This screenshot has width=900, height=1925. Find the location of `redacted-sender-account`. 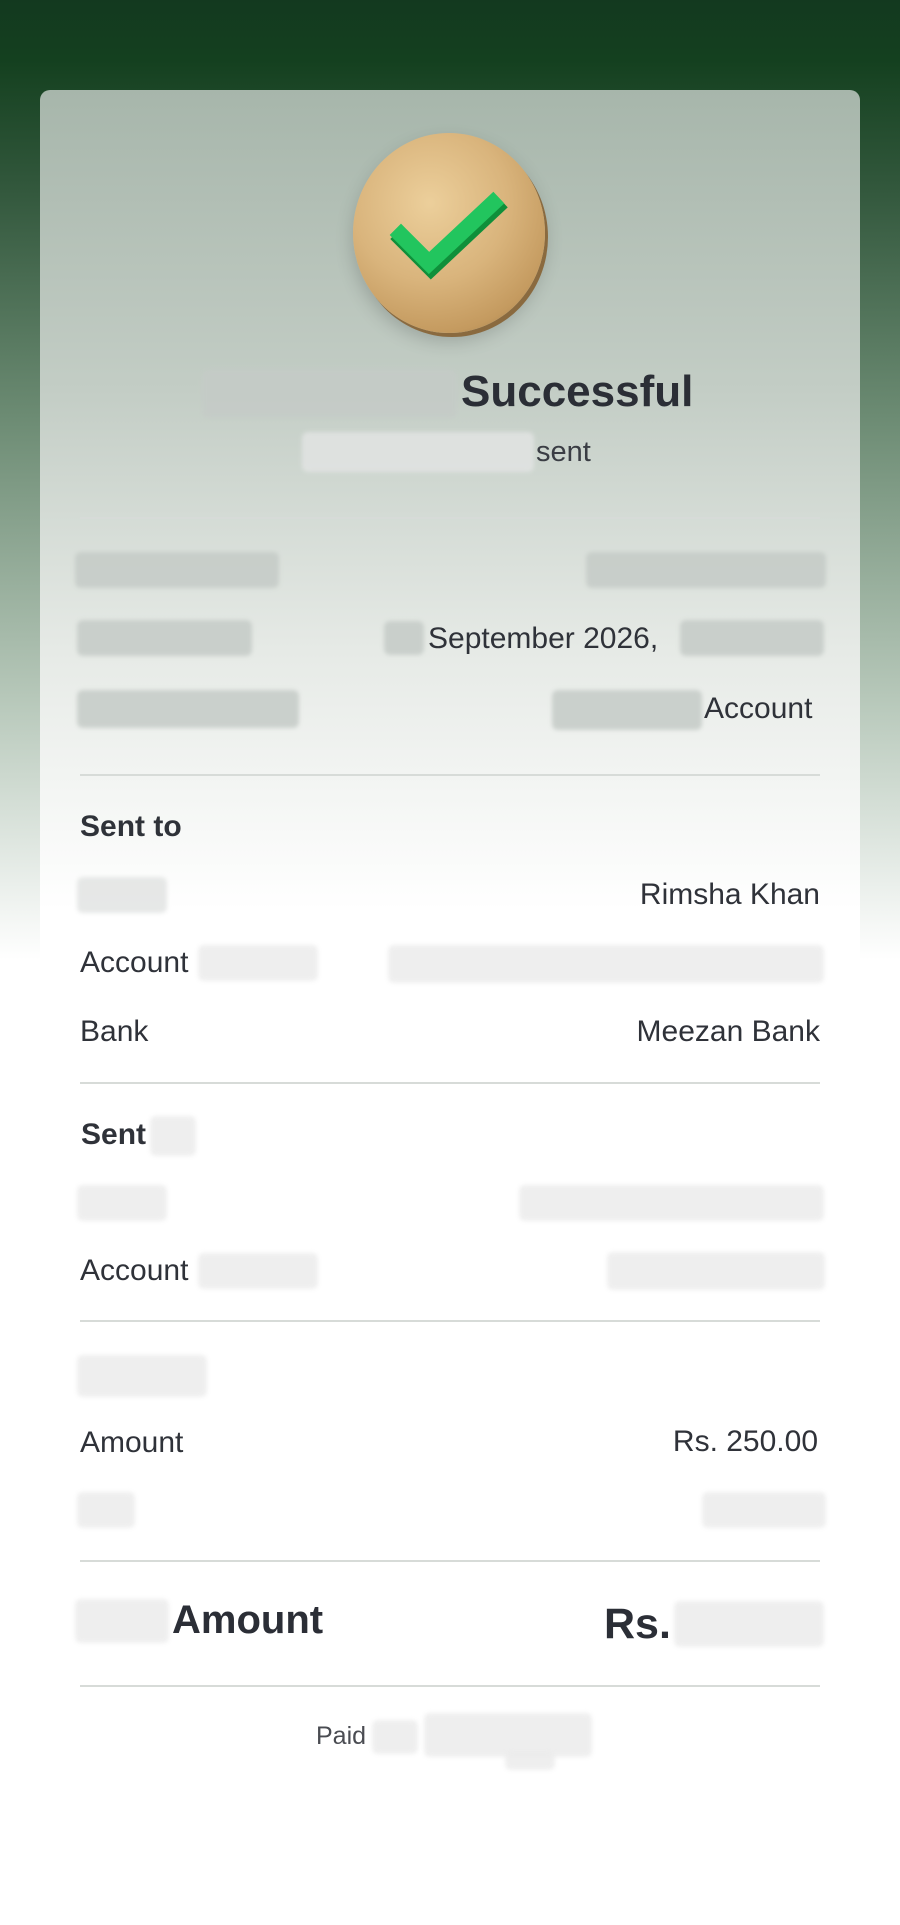

redacted-sender-account is located at coordinates (716, 1271).